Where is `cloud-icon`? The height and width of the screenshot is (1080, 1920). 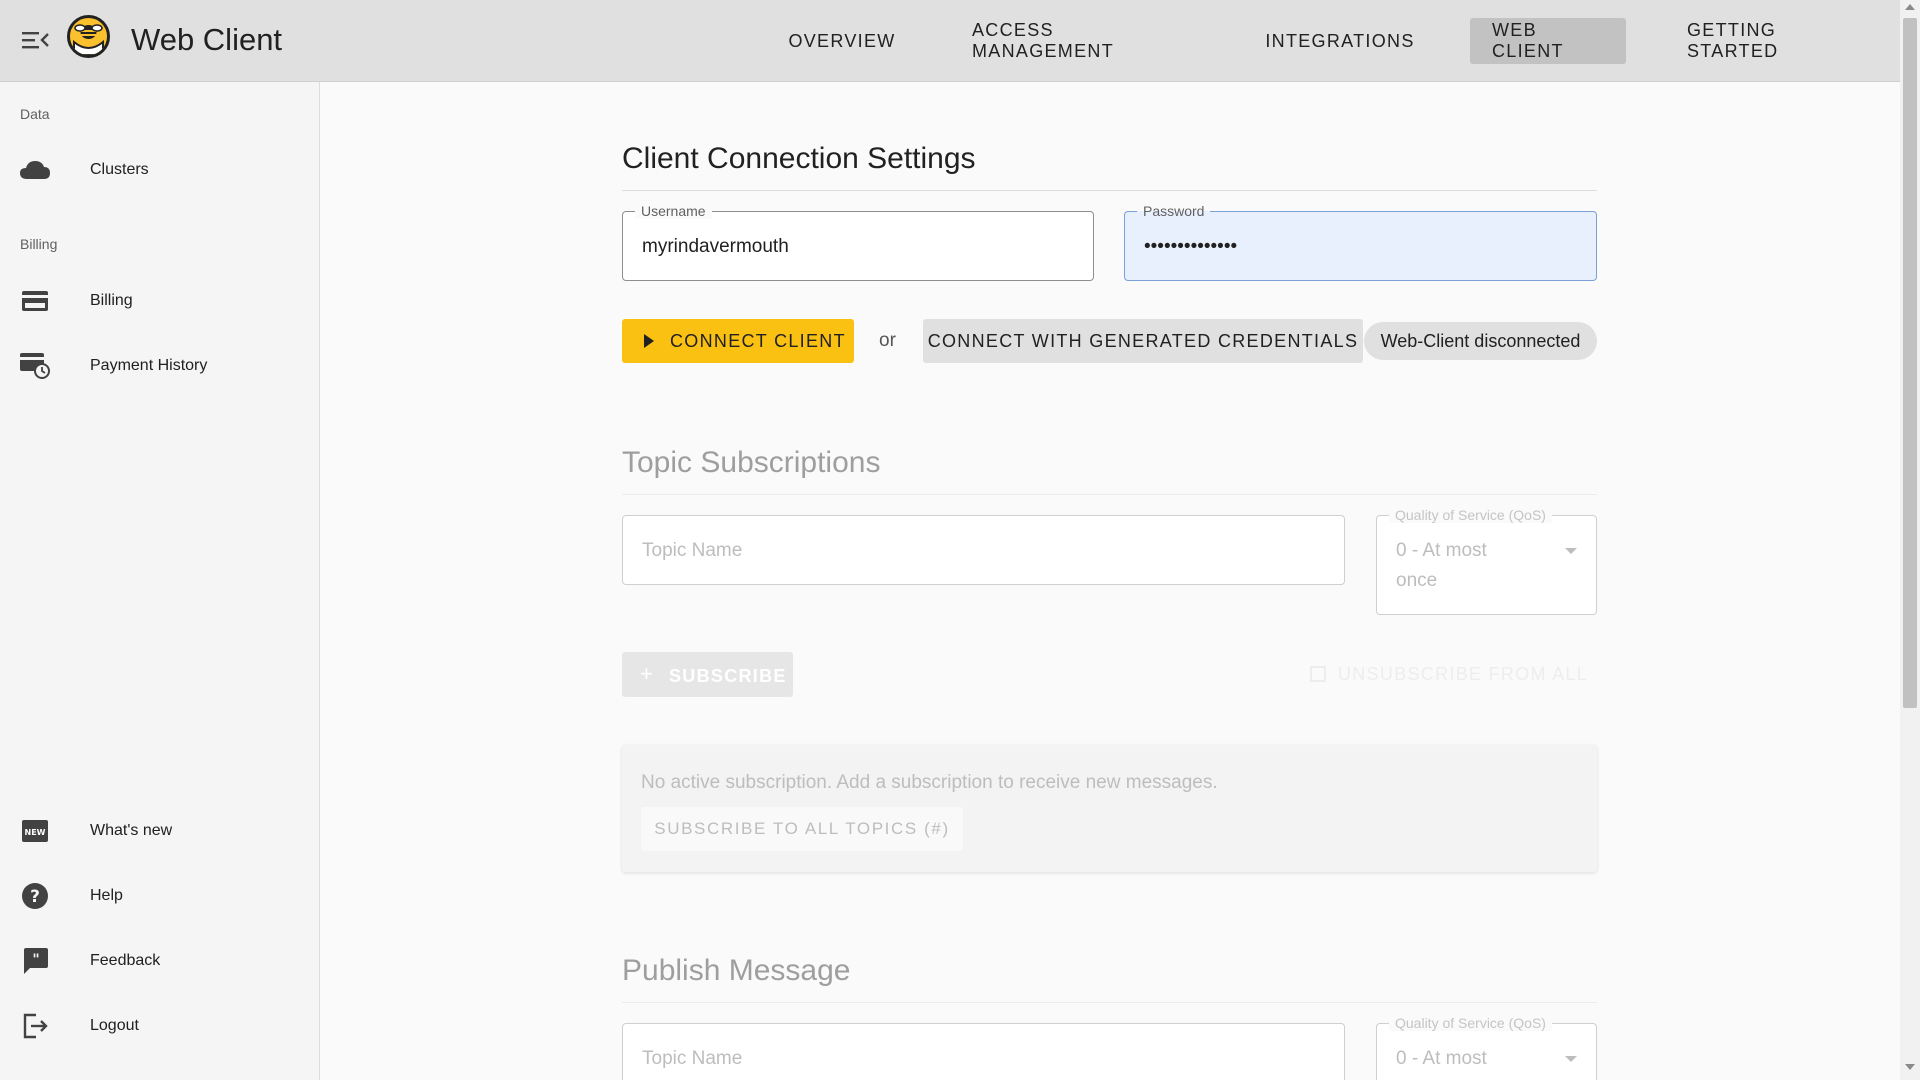 cloud-icon is located at coordinates (35, 170).